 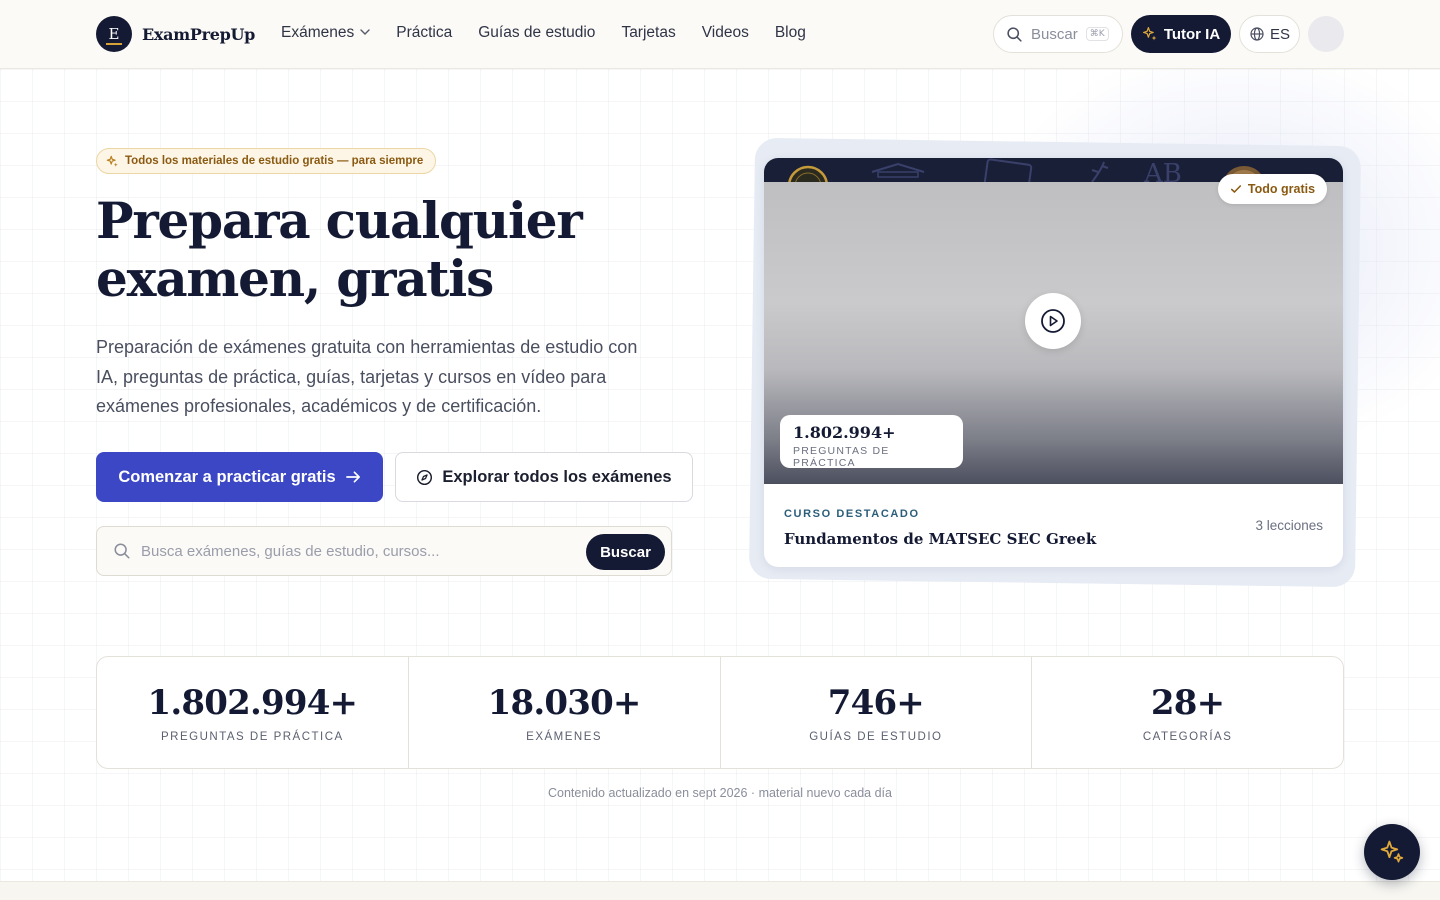 What do you see at coordinates (536, 33) in the screenshot?
I see `nav-item-guias: Guías de estudio` at bounding box center [536, 33].